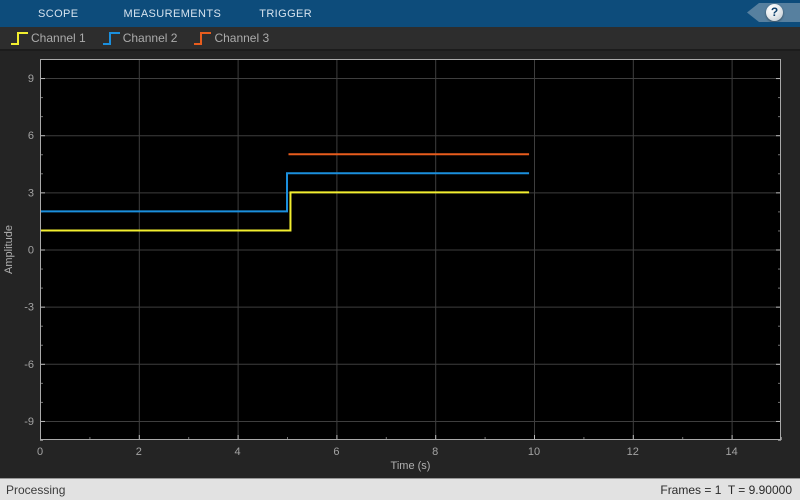  Describe the element at coordinates (29, 365) in the screenshot. I see `svg-text: -6` at that location.